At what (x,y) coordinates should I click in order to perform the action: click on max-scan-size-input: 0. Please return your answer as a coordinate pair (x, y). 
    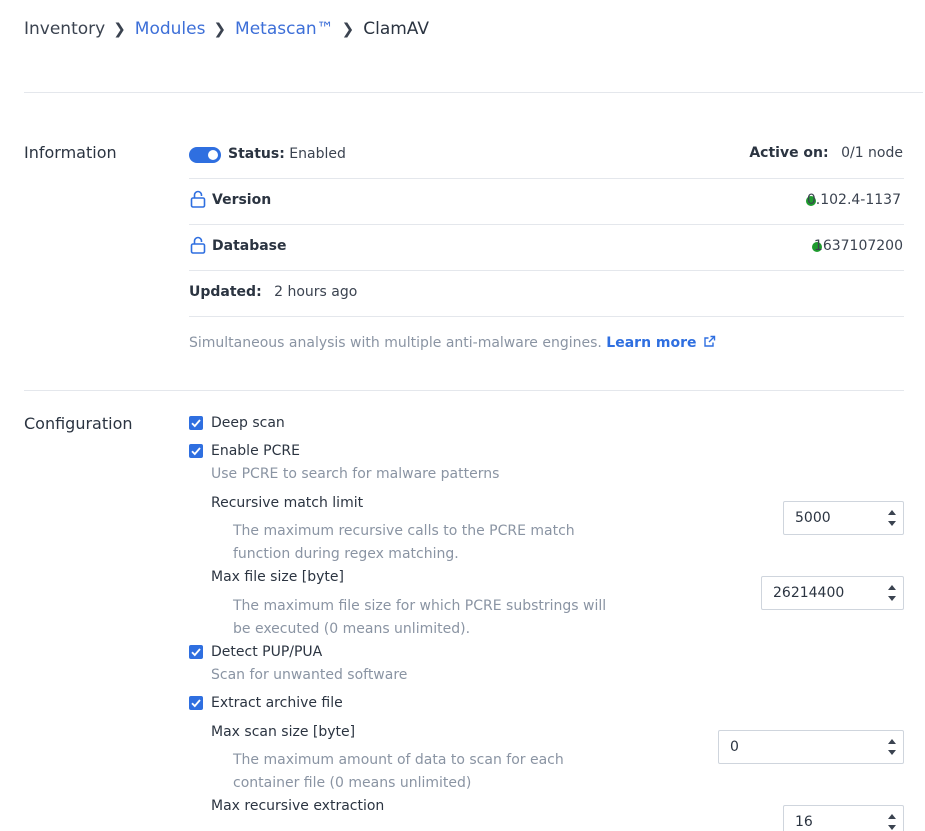
    Looking at the image, I should click on (811, 747).